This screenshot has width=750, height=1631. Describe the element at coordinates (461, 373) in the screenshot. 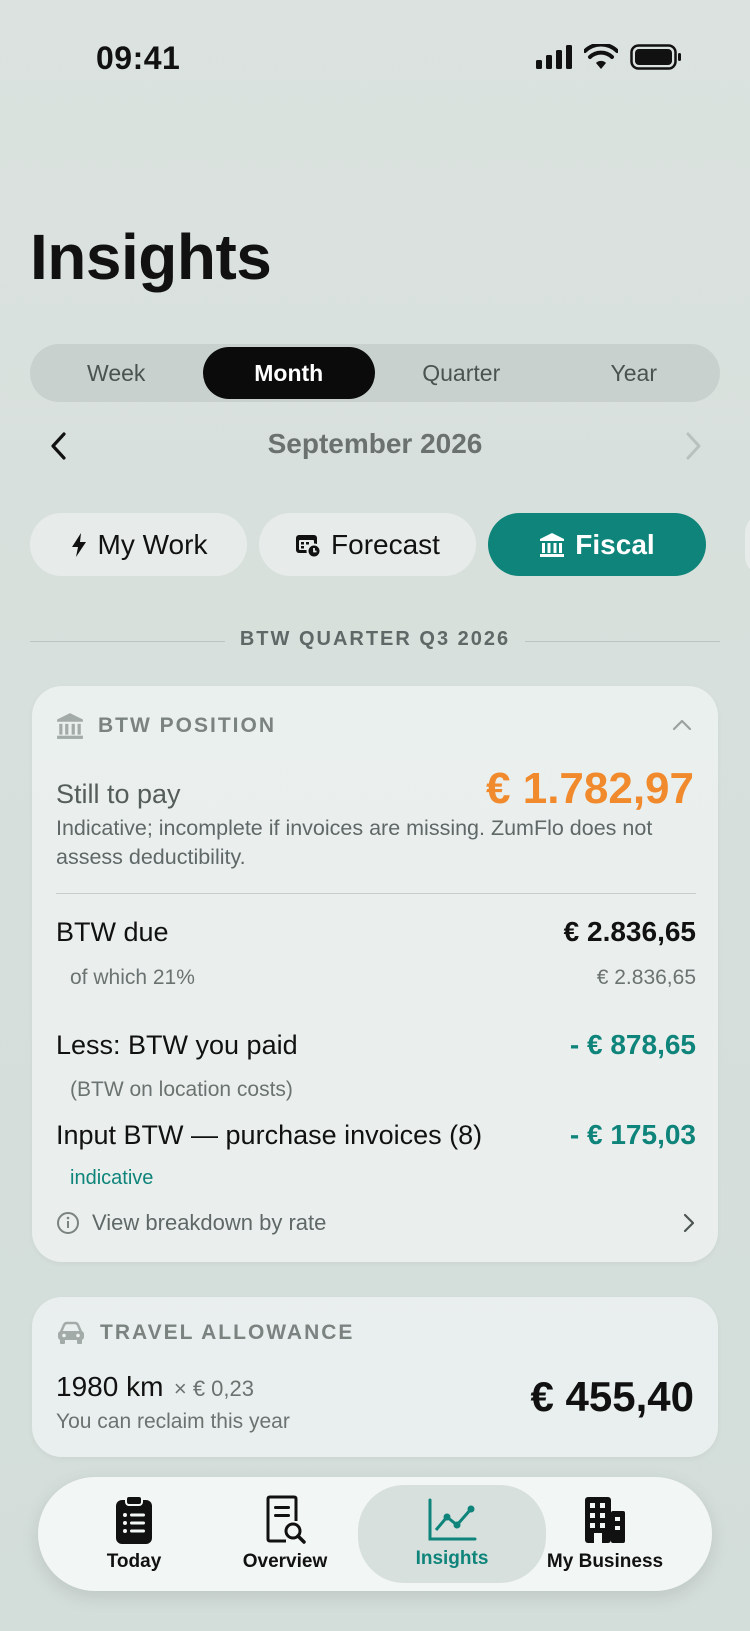

I see `period-tab-quarter: Quarter` at that location.